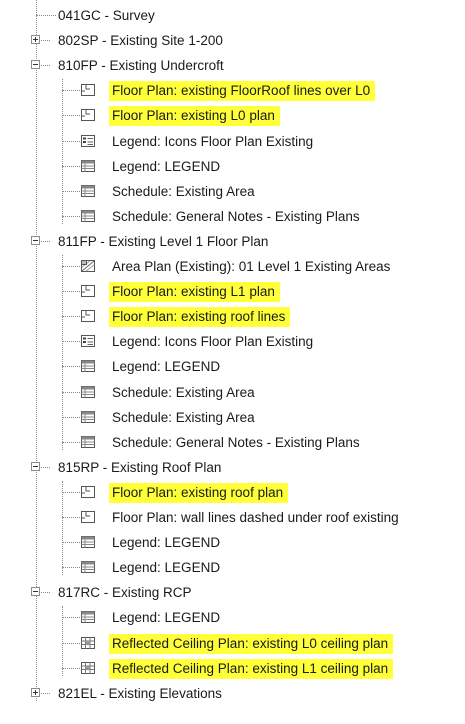 The width and height of the screenshot is (465, 724). What do you see at coordinates (141, 66) in the screenshot?
I see `group-label: 810FP - Existing Undercroft` at bounding box center [141, 66].